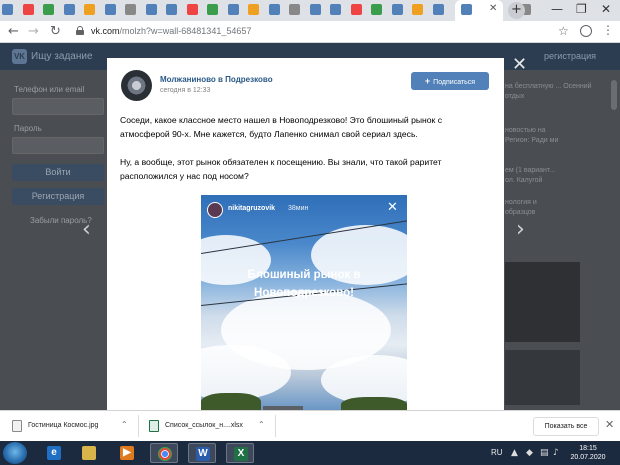  What do you see at coordinates (520, 230) in the screenshot?
I see `next-post-arrow: ›` at bounding box center [520, 230].